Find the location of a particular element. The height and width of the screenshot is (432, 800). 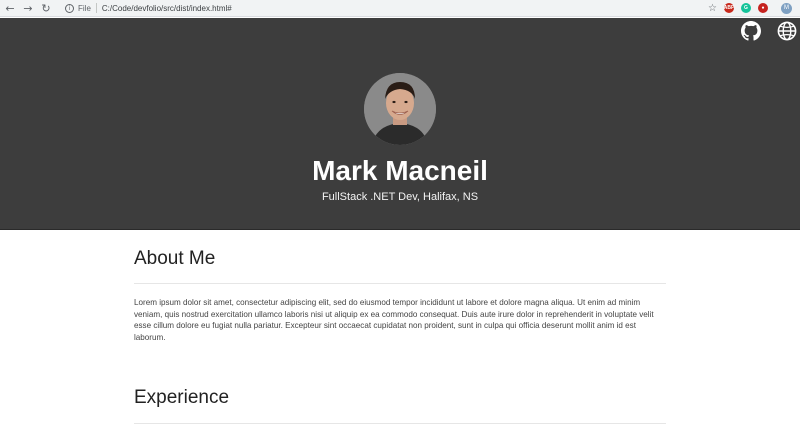

about-heading: About Me is located at coordinates (175, 258).